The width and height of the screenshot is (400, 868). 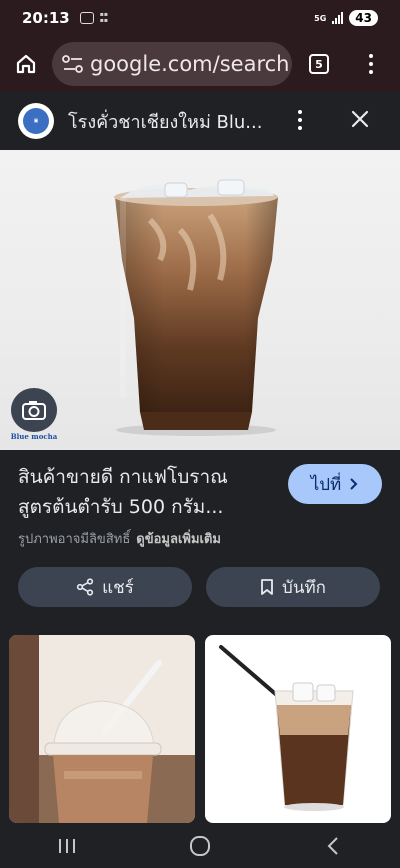 What do you see at coordinates (354, 484) in the screenshot?
I see `chevron-right-icon` at bounding box center [354, 484].